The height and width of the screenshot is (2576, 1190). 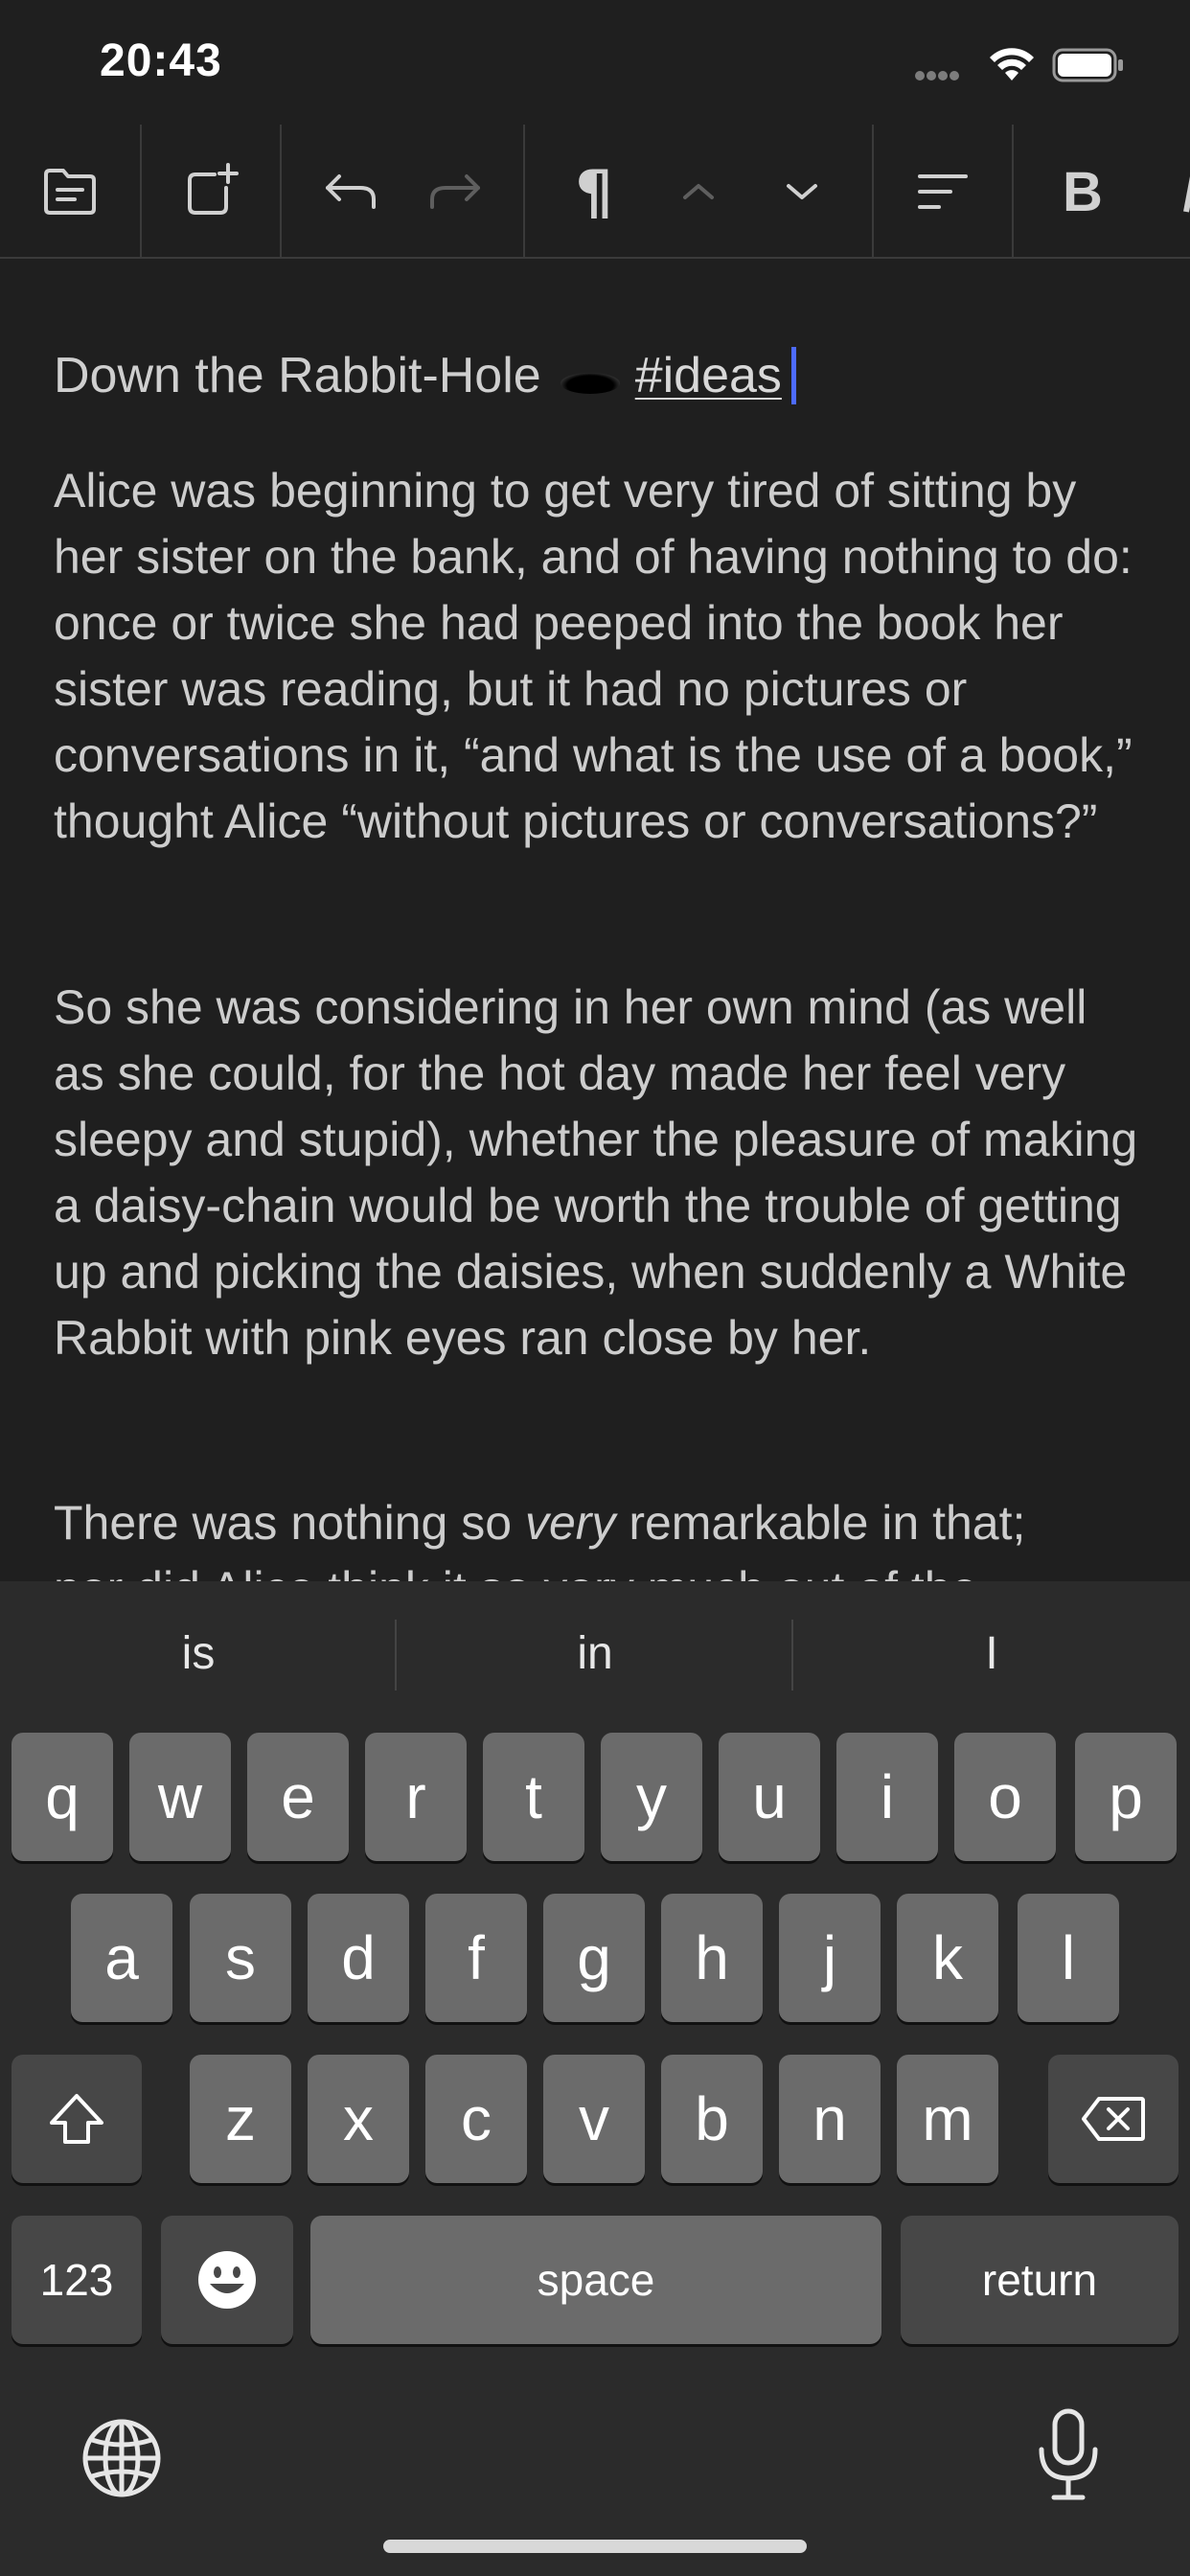 What do you see at coordinates (122, 2458) in the screenshot?
I see `globe-icon` at bounding box center [122, 2458].